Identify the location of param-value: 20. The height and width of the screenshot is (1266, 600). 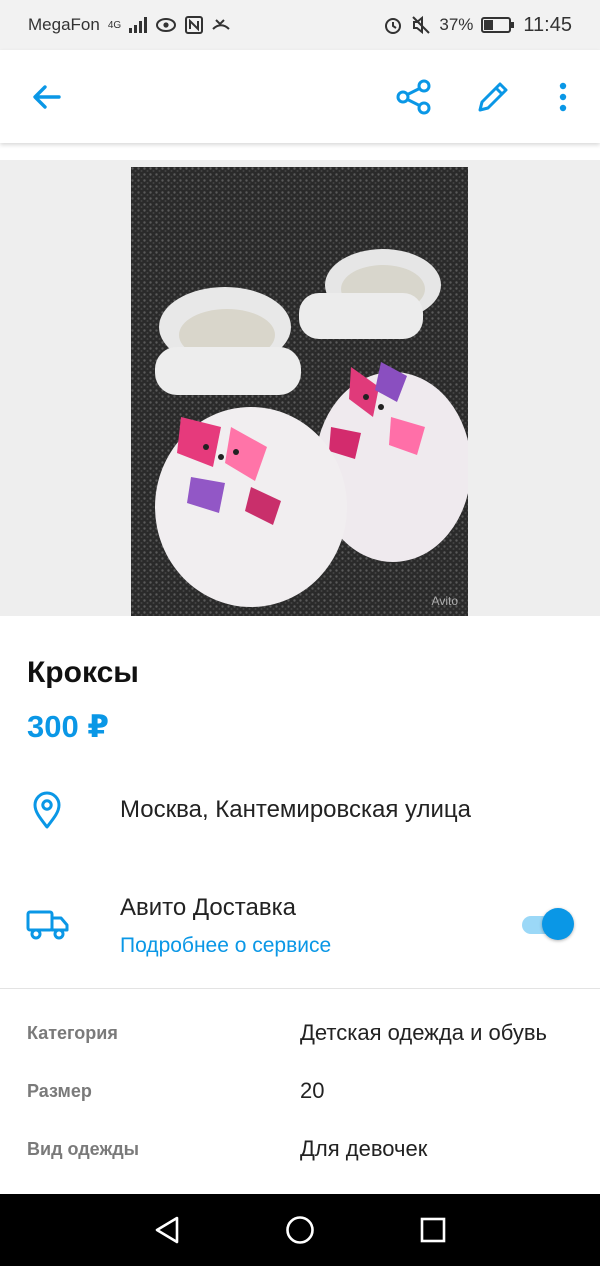
(312, 1090).